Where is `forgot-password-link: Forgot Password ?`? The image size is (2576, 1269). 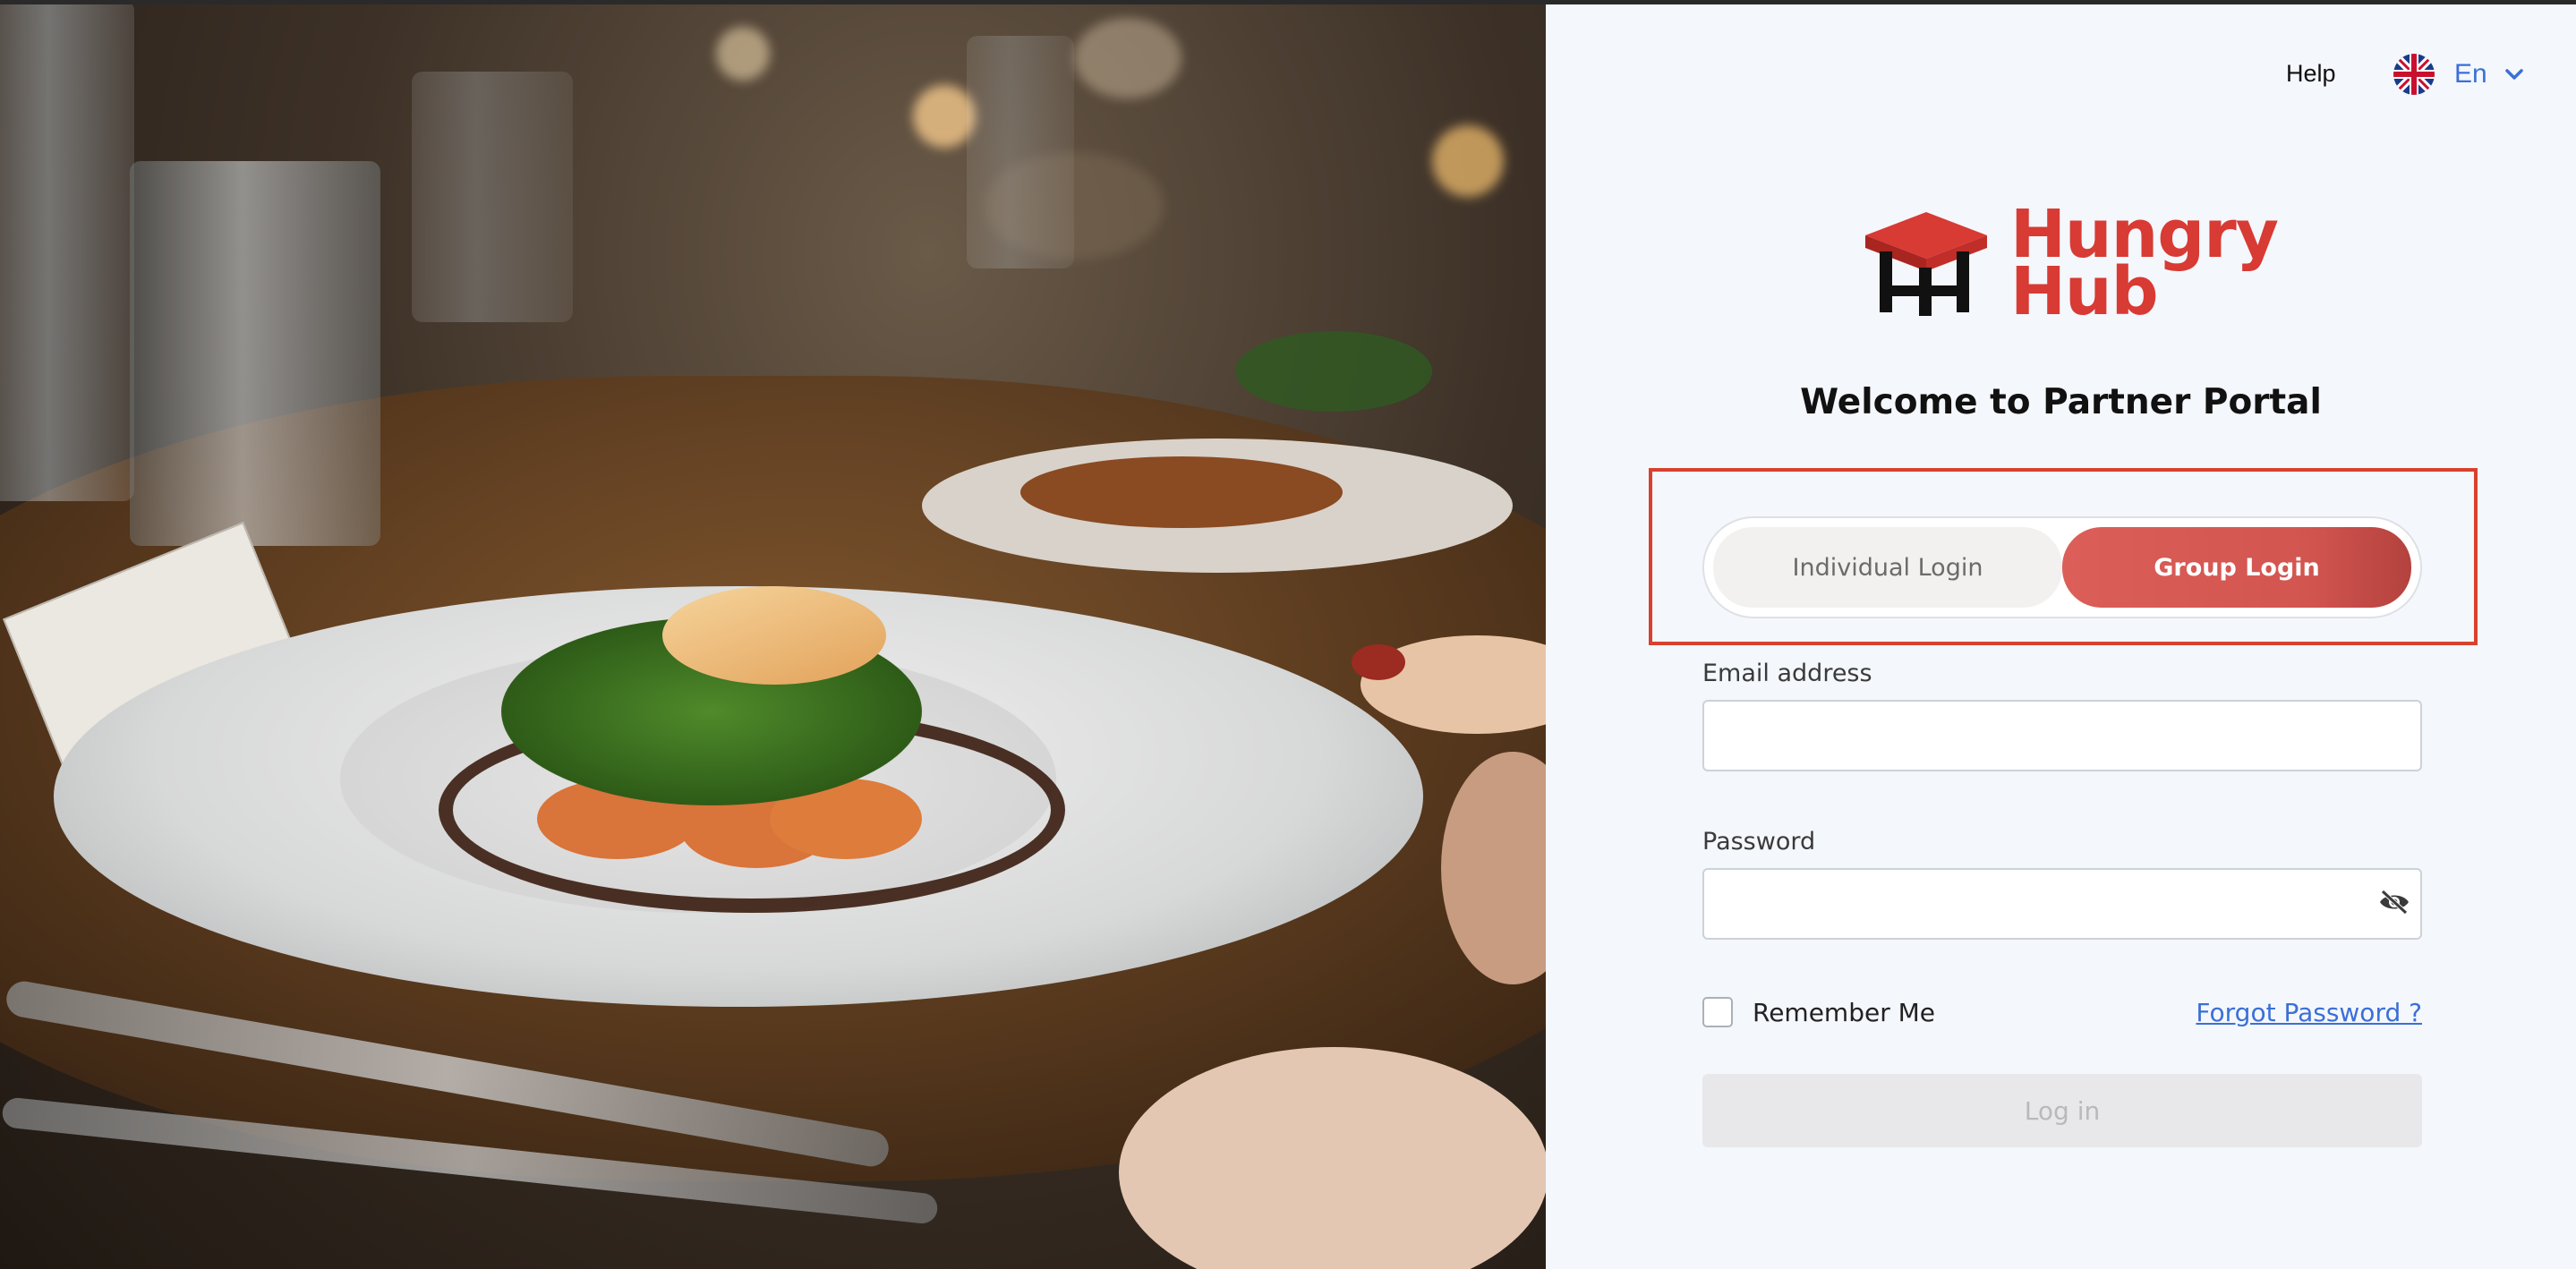 forgot-password-link: Forgot Password ? is located at coordinates (2309, 1012).